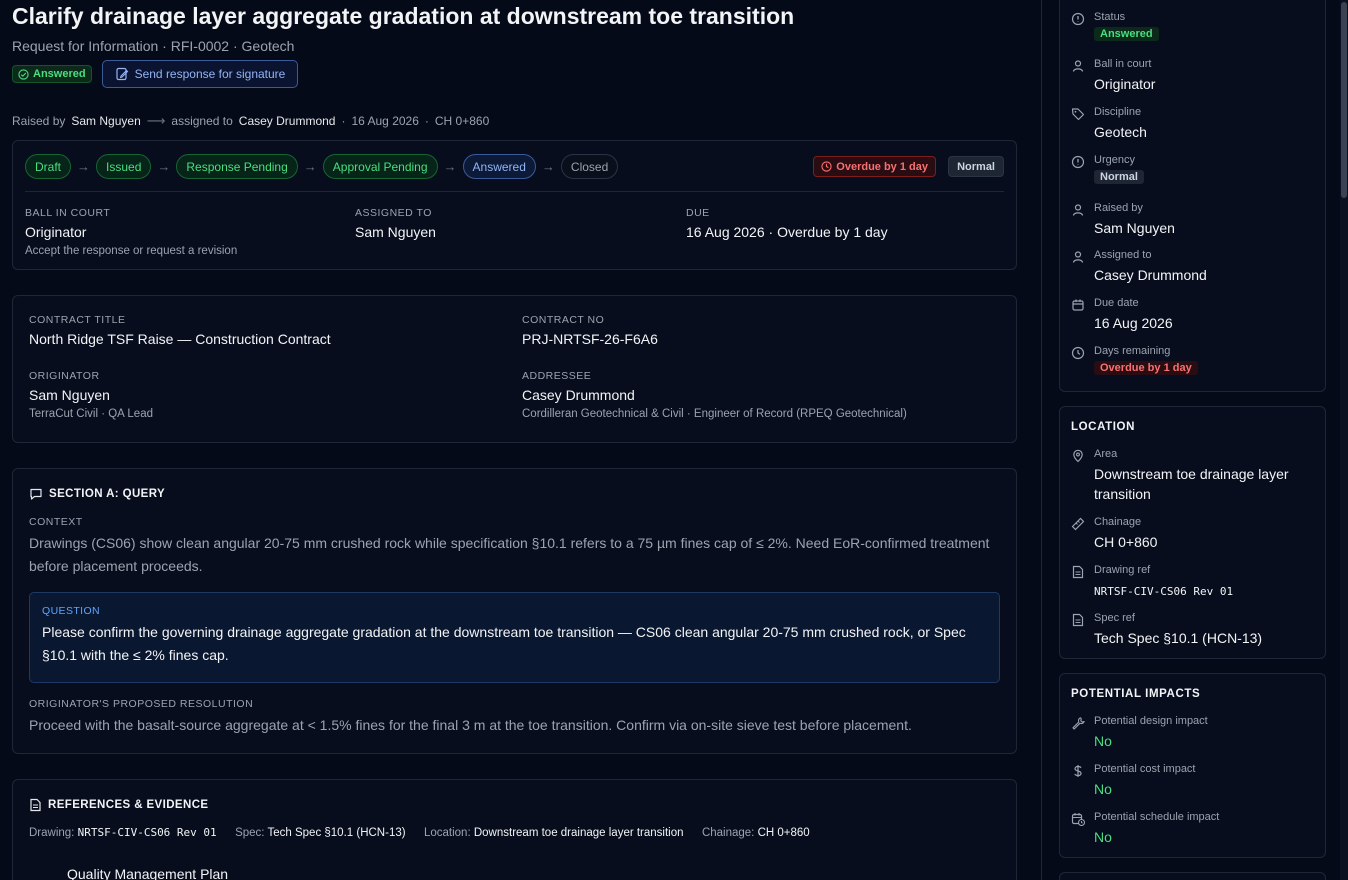 The height and width of the screenshot is (880, 1348). I want to click on ref-spec-value: Tech Spec §10.1 (HCN-13), so click(337, 833).